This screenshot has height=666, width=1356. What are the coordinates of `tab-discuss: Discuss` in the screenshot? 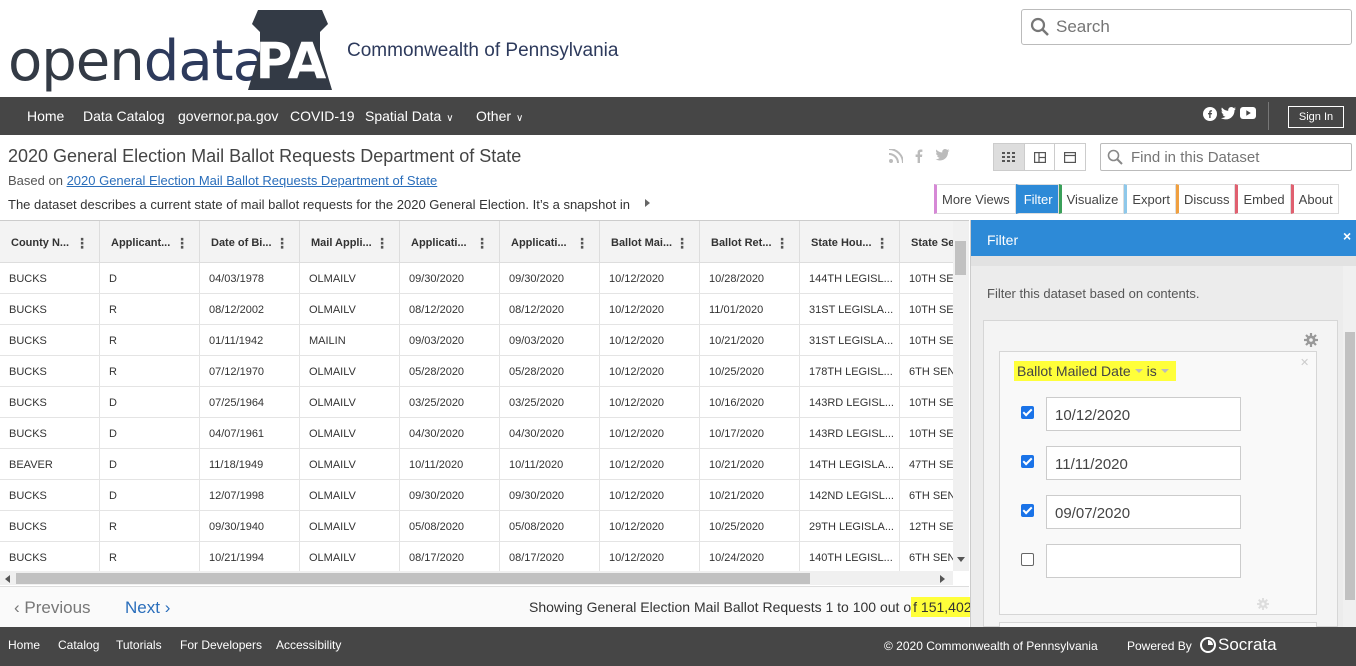 It's located at (1205, 199).